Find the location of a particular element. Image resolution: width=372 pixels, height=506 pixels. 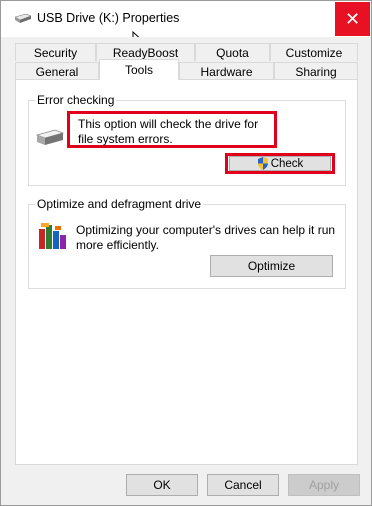

tab-label: Security is located at coordinates (55, 52).